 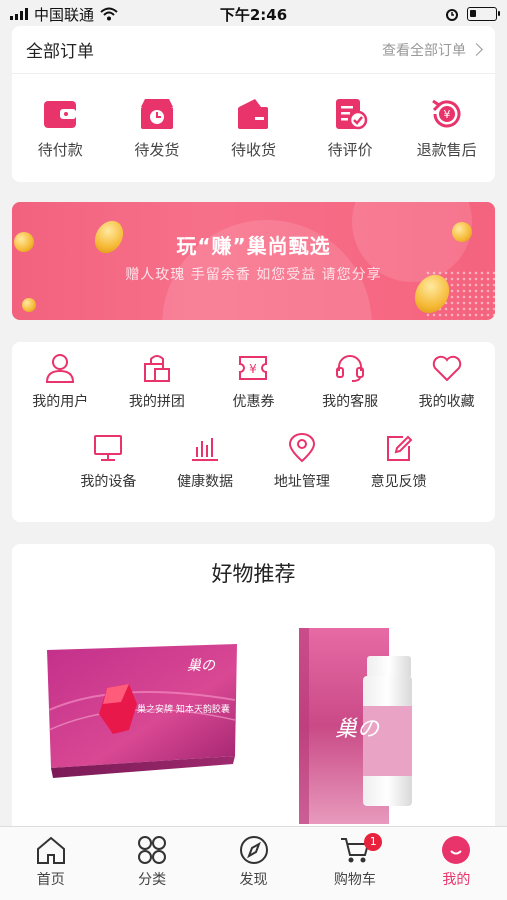 I want to click on user-icon, so click(x=60, y=368).